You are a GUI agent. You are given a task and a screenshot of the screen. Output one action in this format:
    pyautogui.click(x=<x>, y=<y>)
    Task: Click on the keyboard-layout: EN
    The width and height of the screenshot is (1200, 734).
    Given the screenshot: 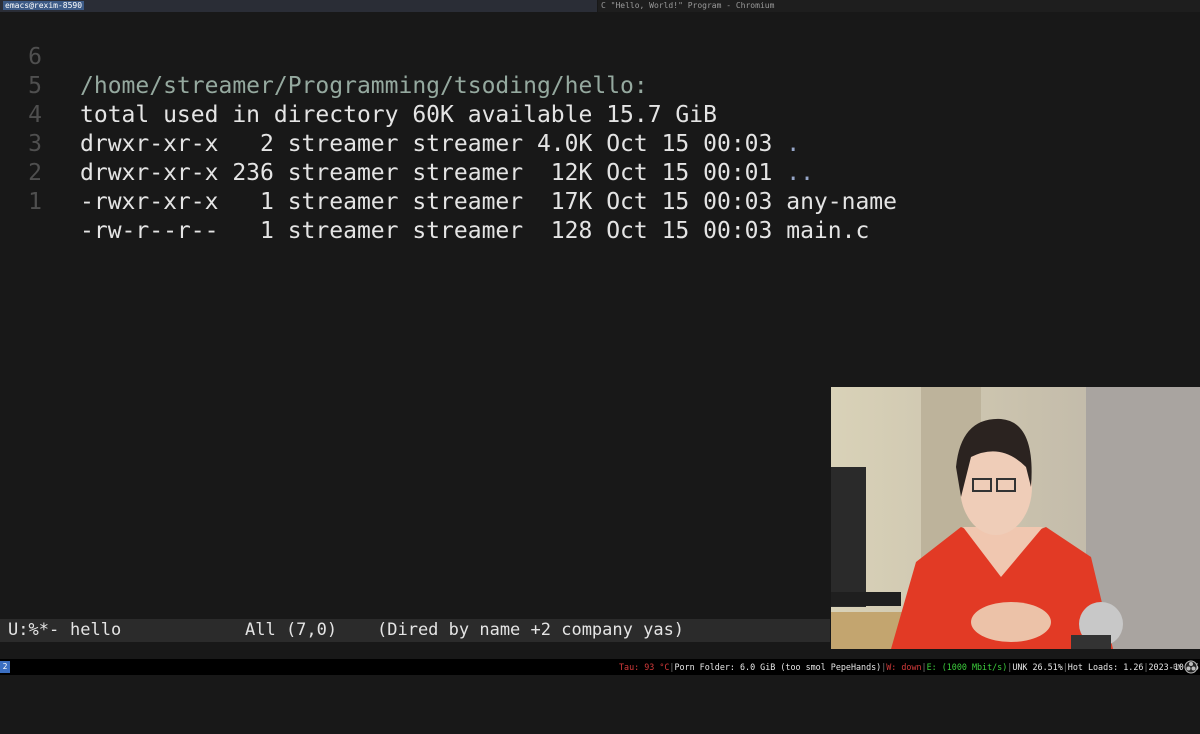 What is the action you would take?
    pyautogui.click(x=1177, y=667)
    